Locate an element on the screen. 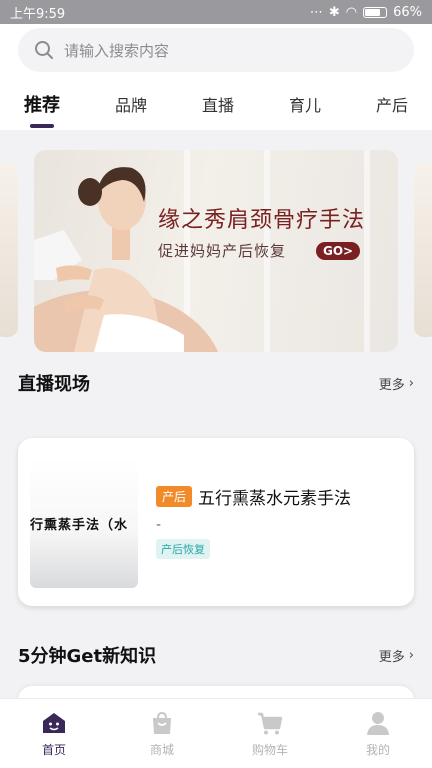 Image resolution: width=432 pixels, height=768 pixels. banner-prev-peek is located at coordinates (9, 250).